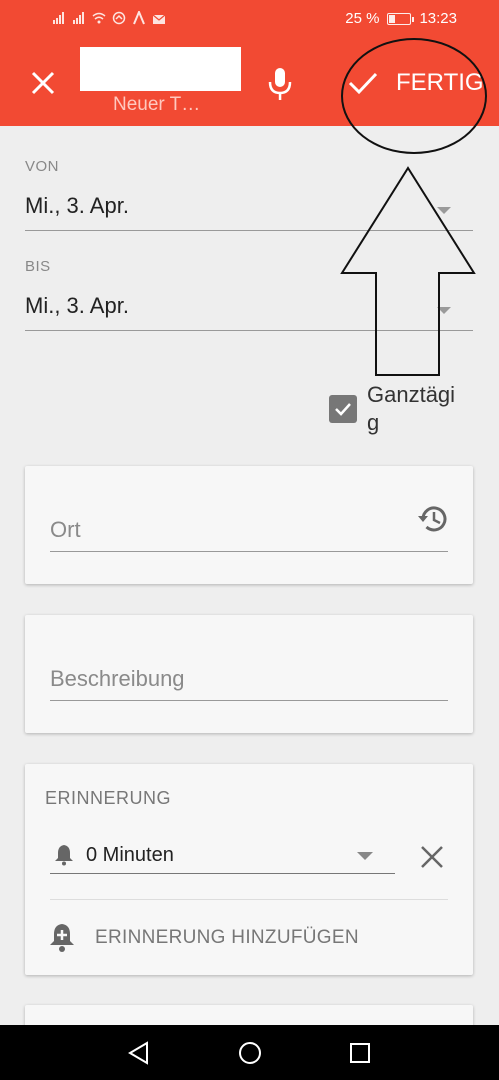  Describe the element at coordinates (408, 271) in the screenshot. I see `annotation-arrow` at that location.